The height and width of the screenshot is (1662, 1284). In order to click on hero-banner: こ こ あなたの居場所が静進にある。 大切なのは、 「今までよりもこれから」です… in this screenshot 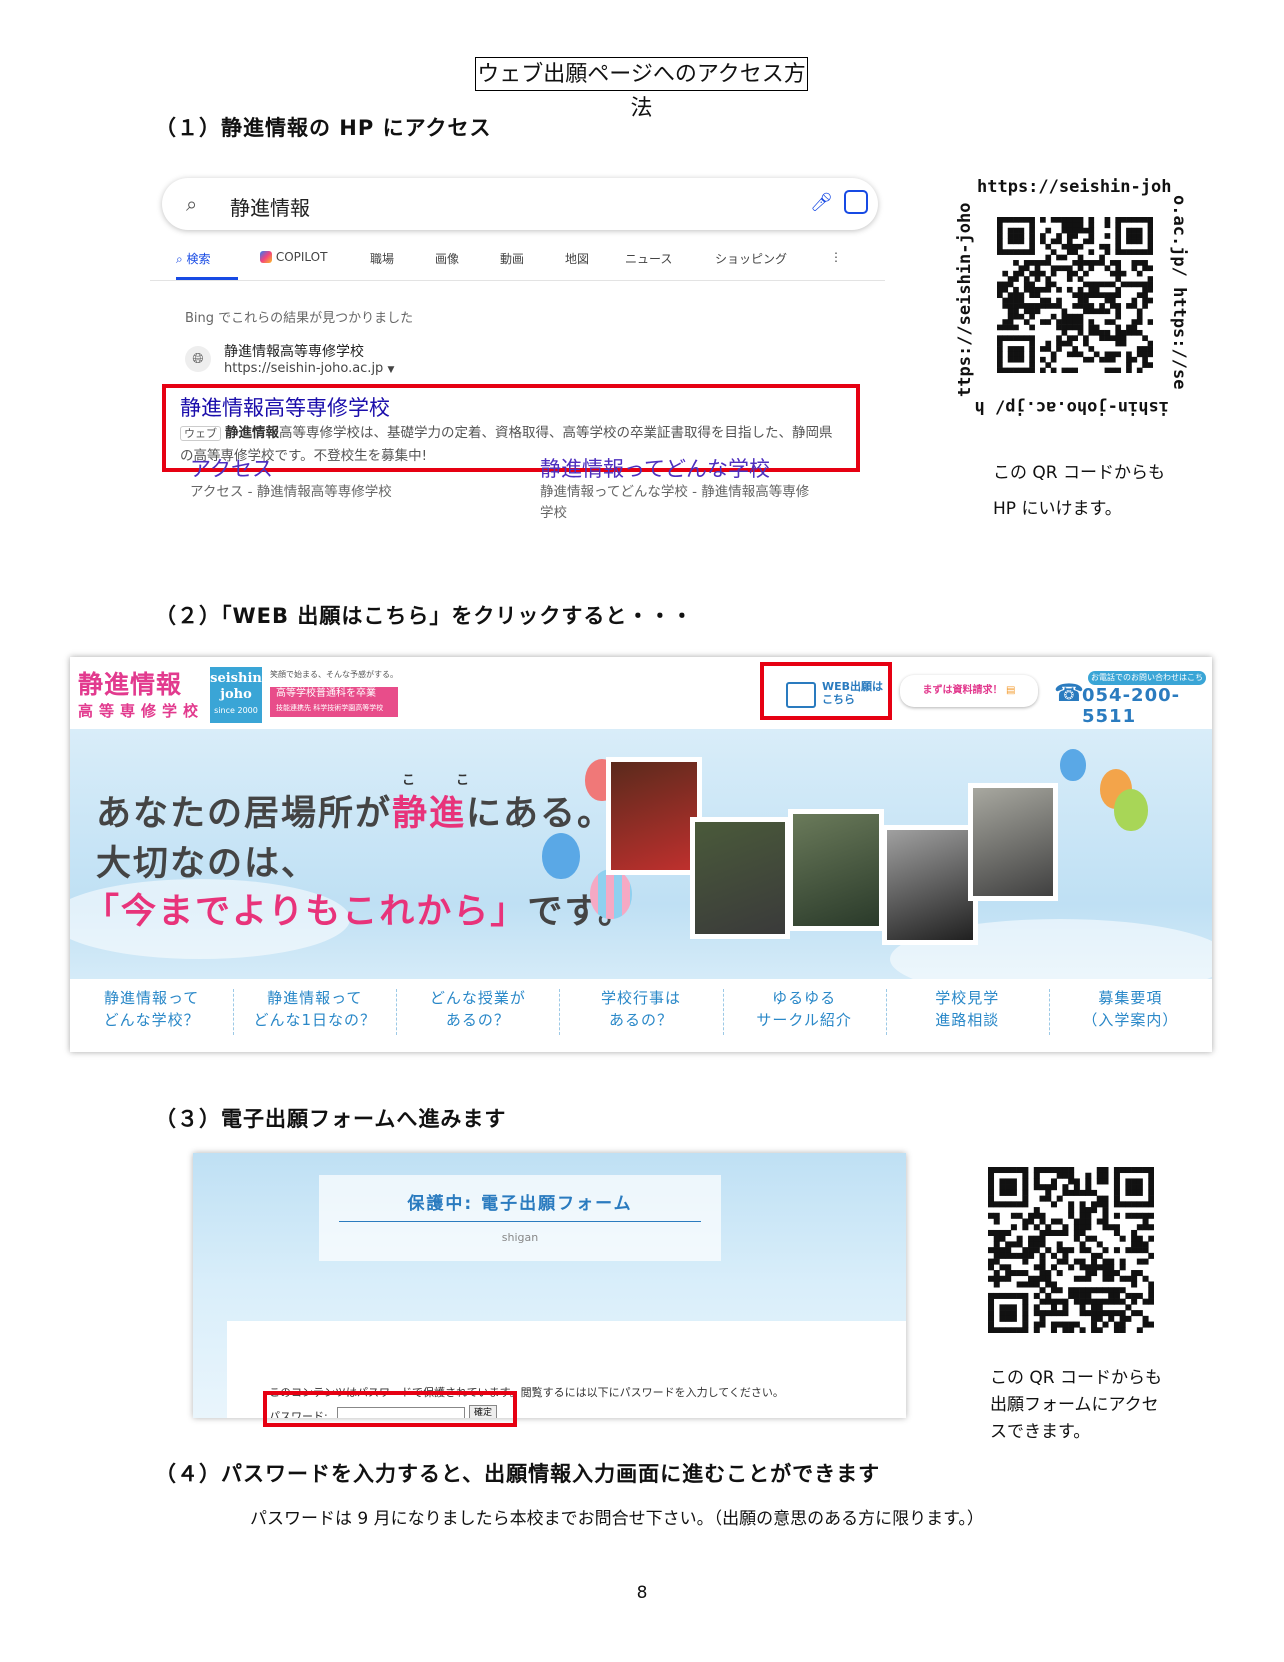, I will do `click(641, 864)`.